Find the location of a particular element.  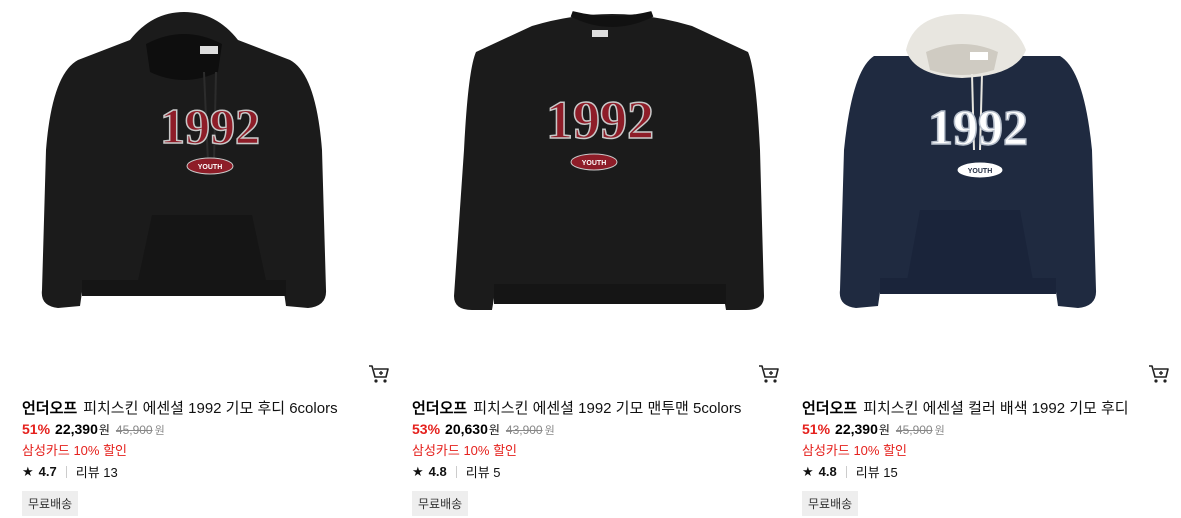

rating-value: 4.7 is located at coordinates (47, 471).